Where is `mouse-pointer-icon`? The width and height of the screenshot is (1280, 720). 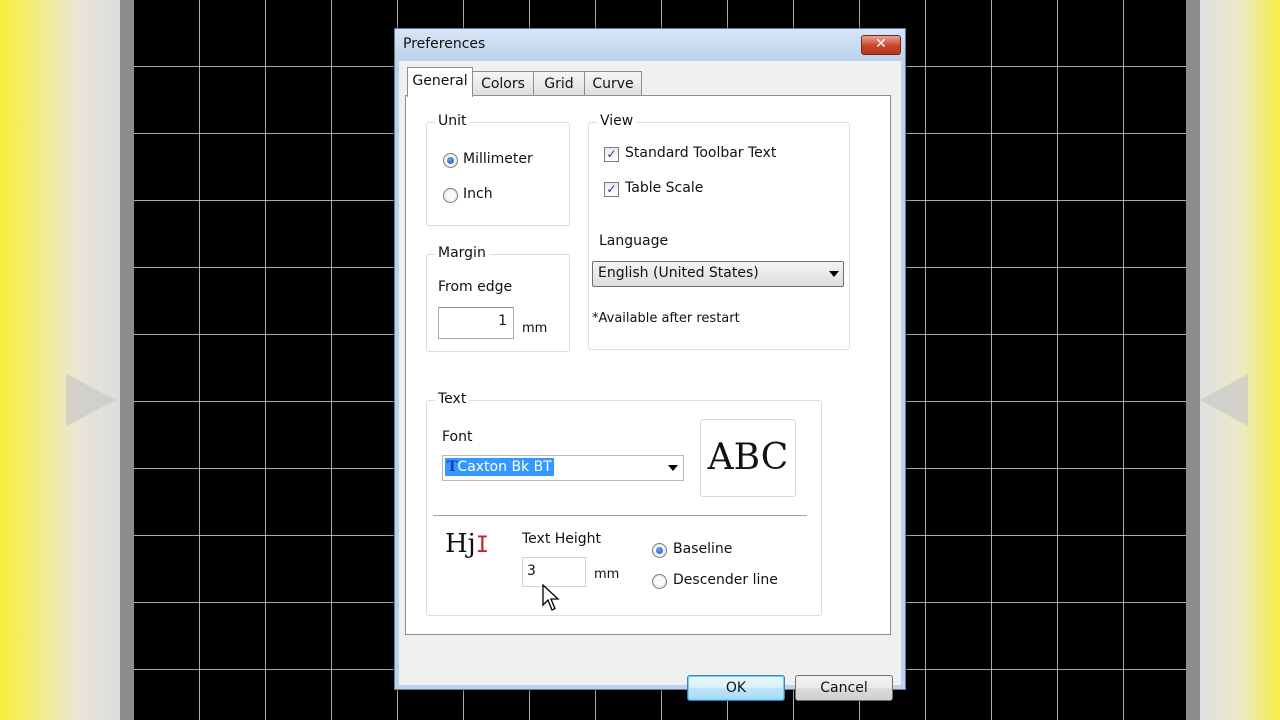
mouse-pointer-icon is located at coordinates (551, 597).